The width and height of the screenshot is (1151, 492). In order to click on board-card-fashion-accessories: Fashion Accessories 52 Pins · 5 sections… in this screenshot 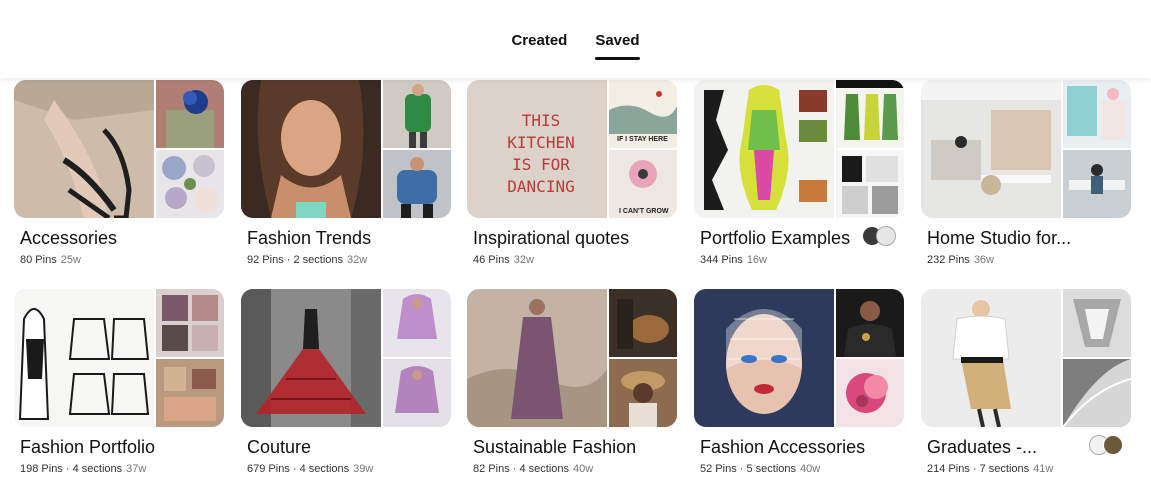, I will do `click(799, 382)`.